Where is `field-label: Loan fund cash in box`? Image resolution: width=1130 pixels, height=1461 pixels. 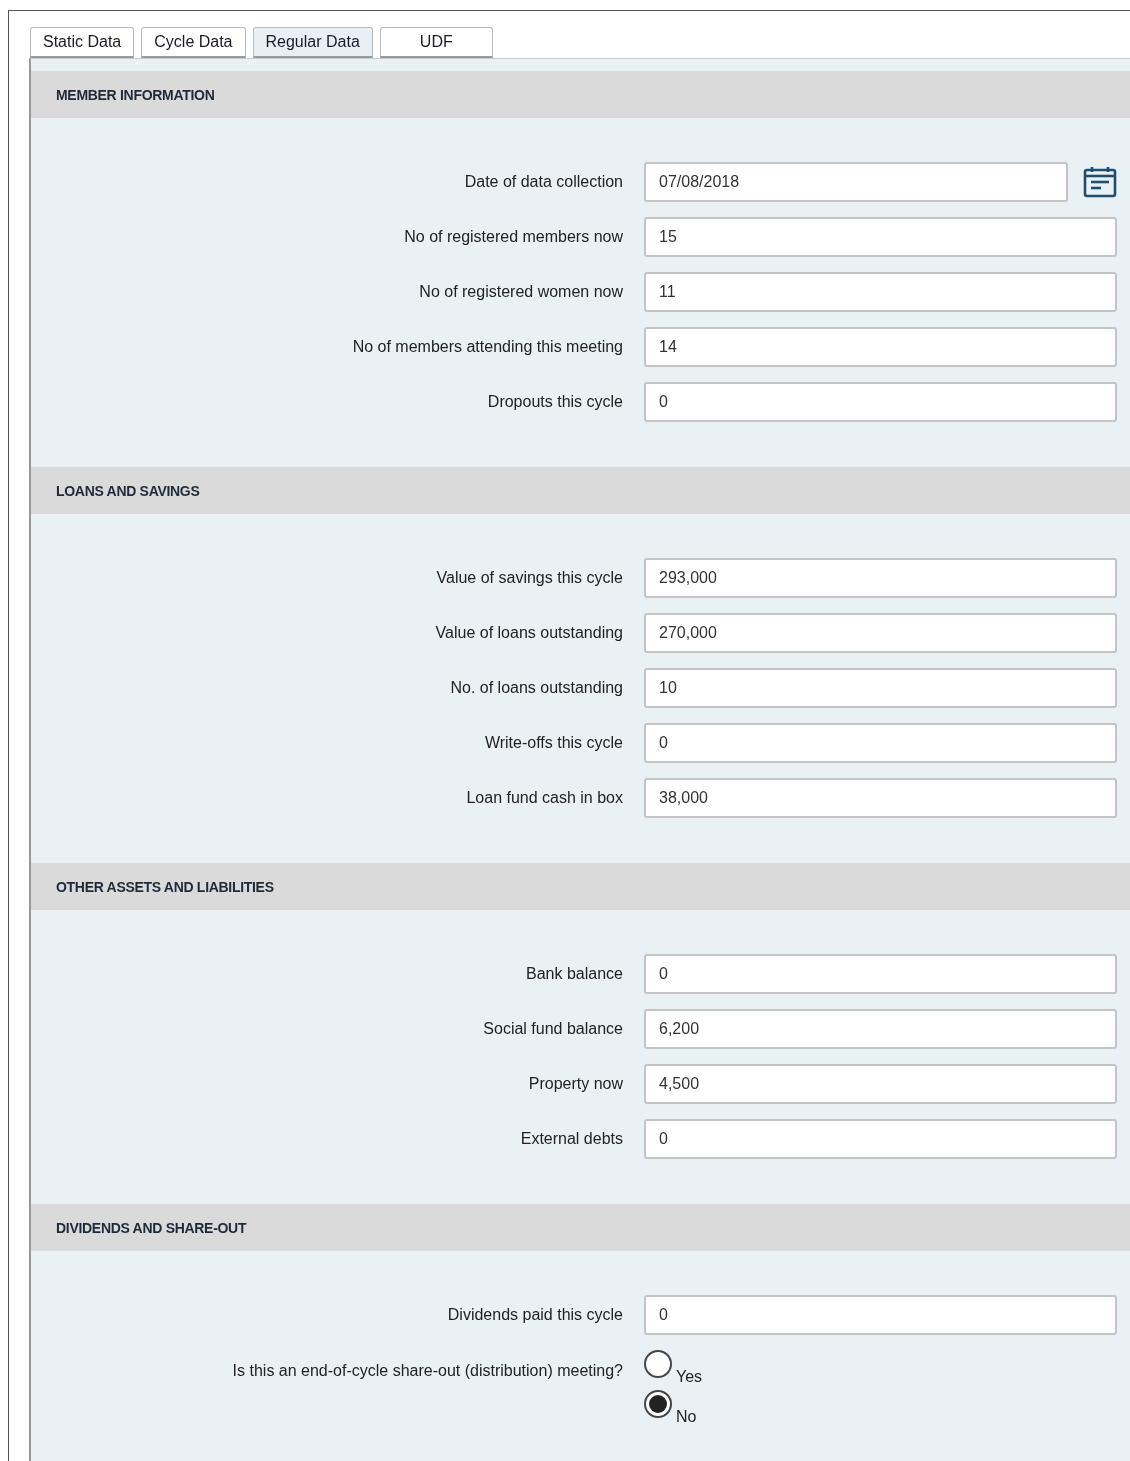
field-label: Loan fund cash in box is located at coordinates (544, 798).